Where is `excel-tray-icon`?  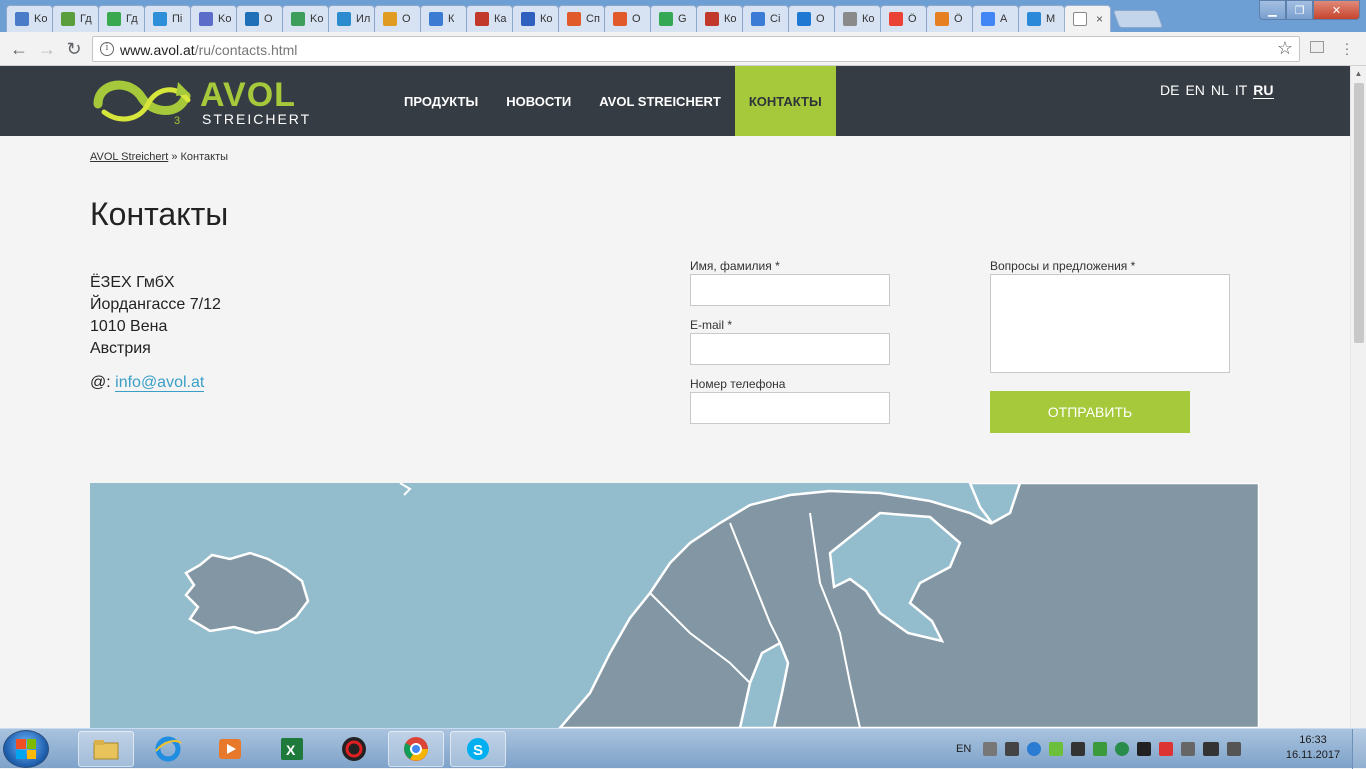
excel-tray-icon is located at coordinates (1100, 749).